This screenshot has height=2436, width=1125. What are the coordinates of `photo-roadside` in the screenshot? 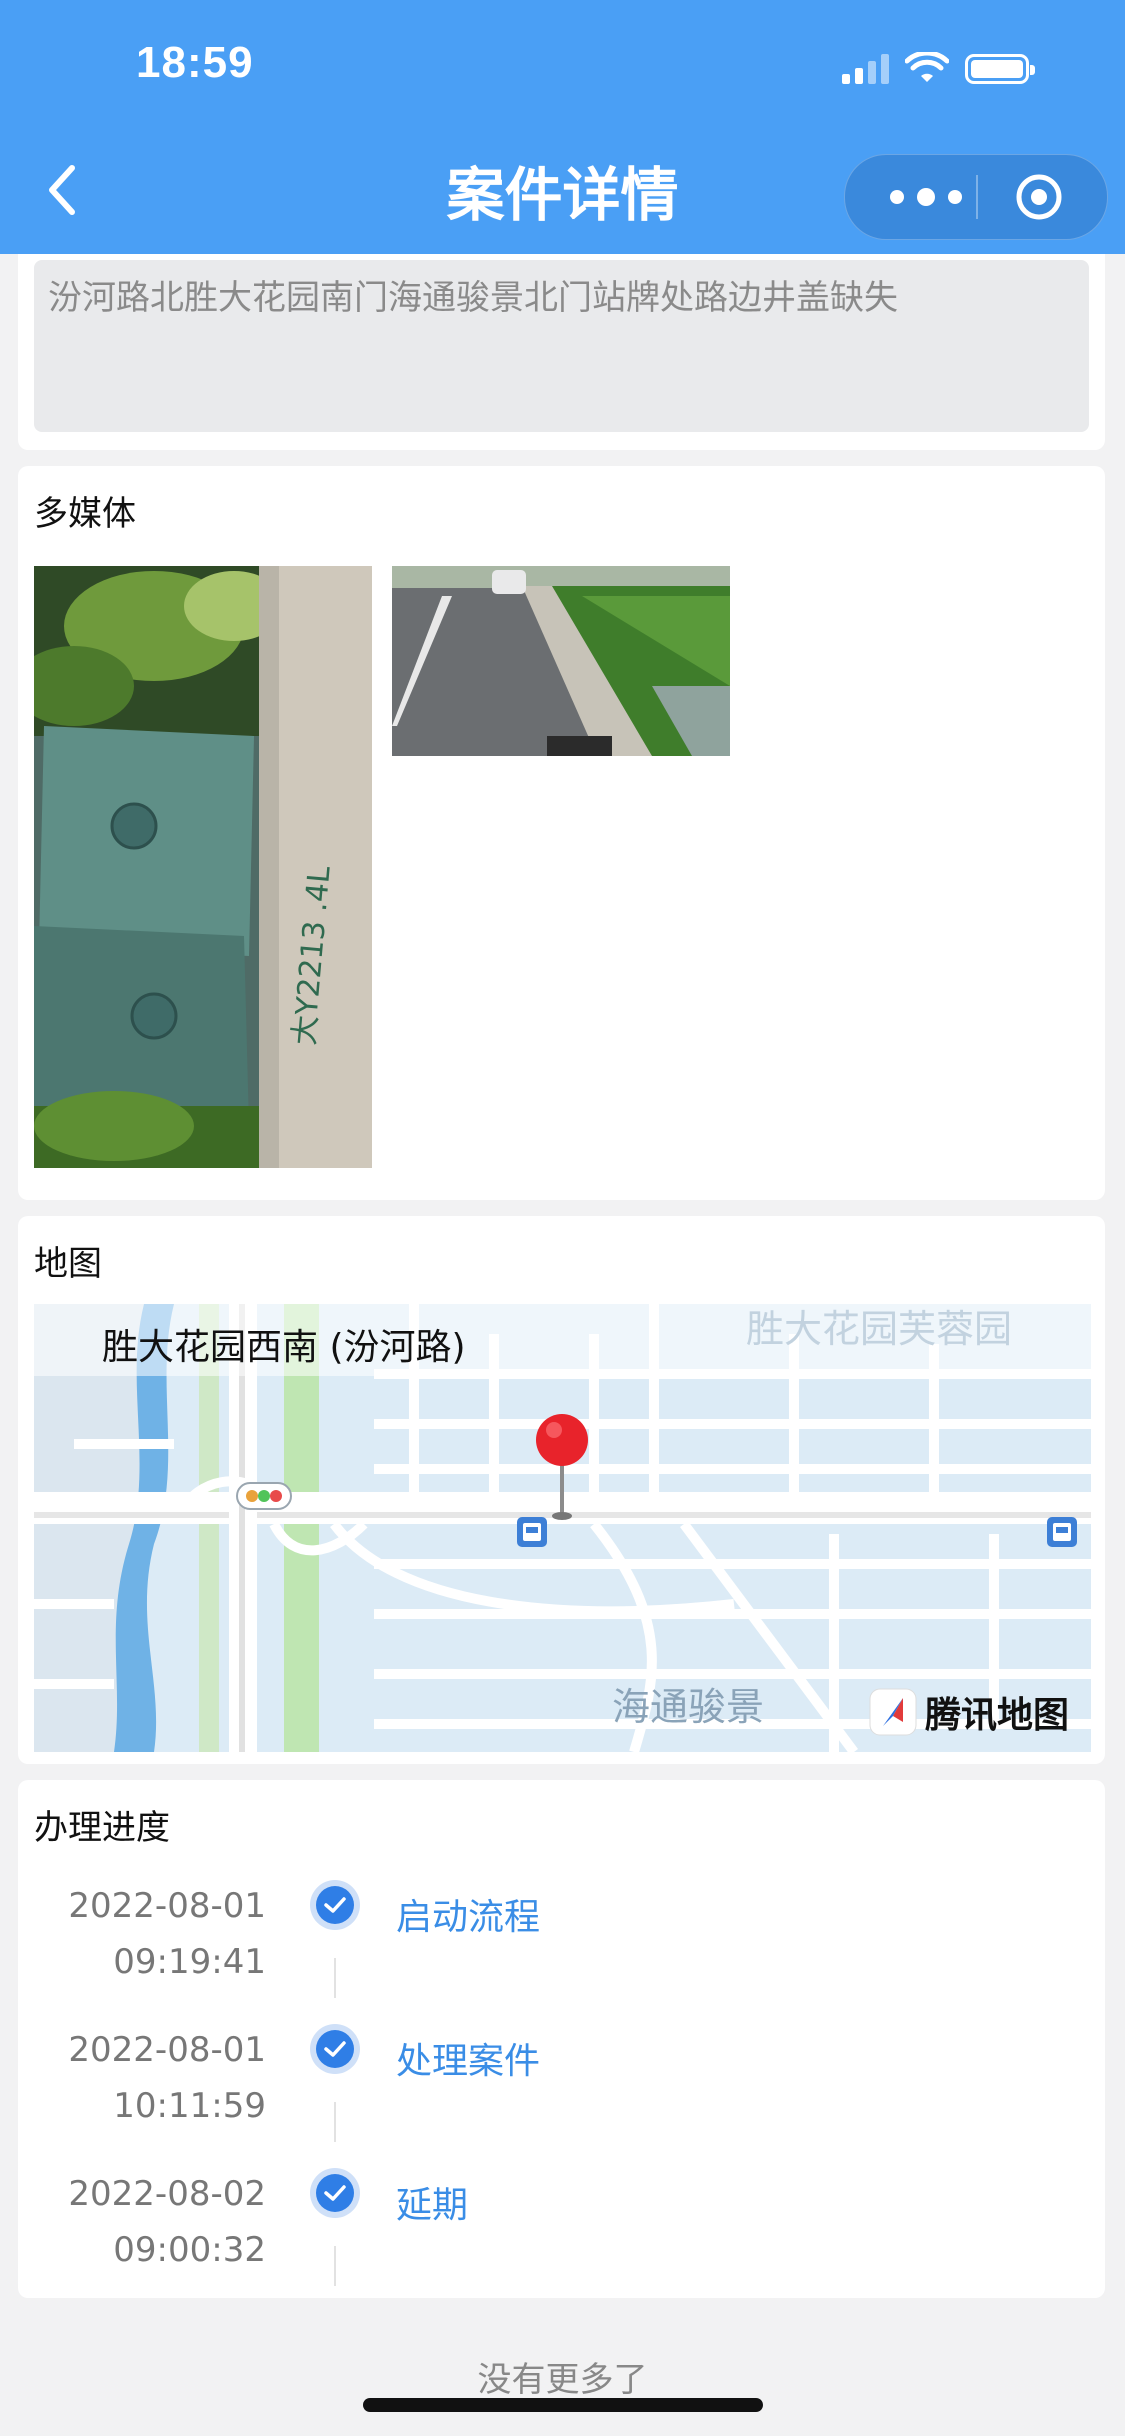 It's located at (561, 661).